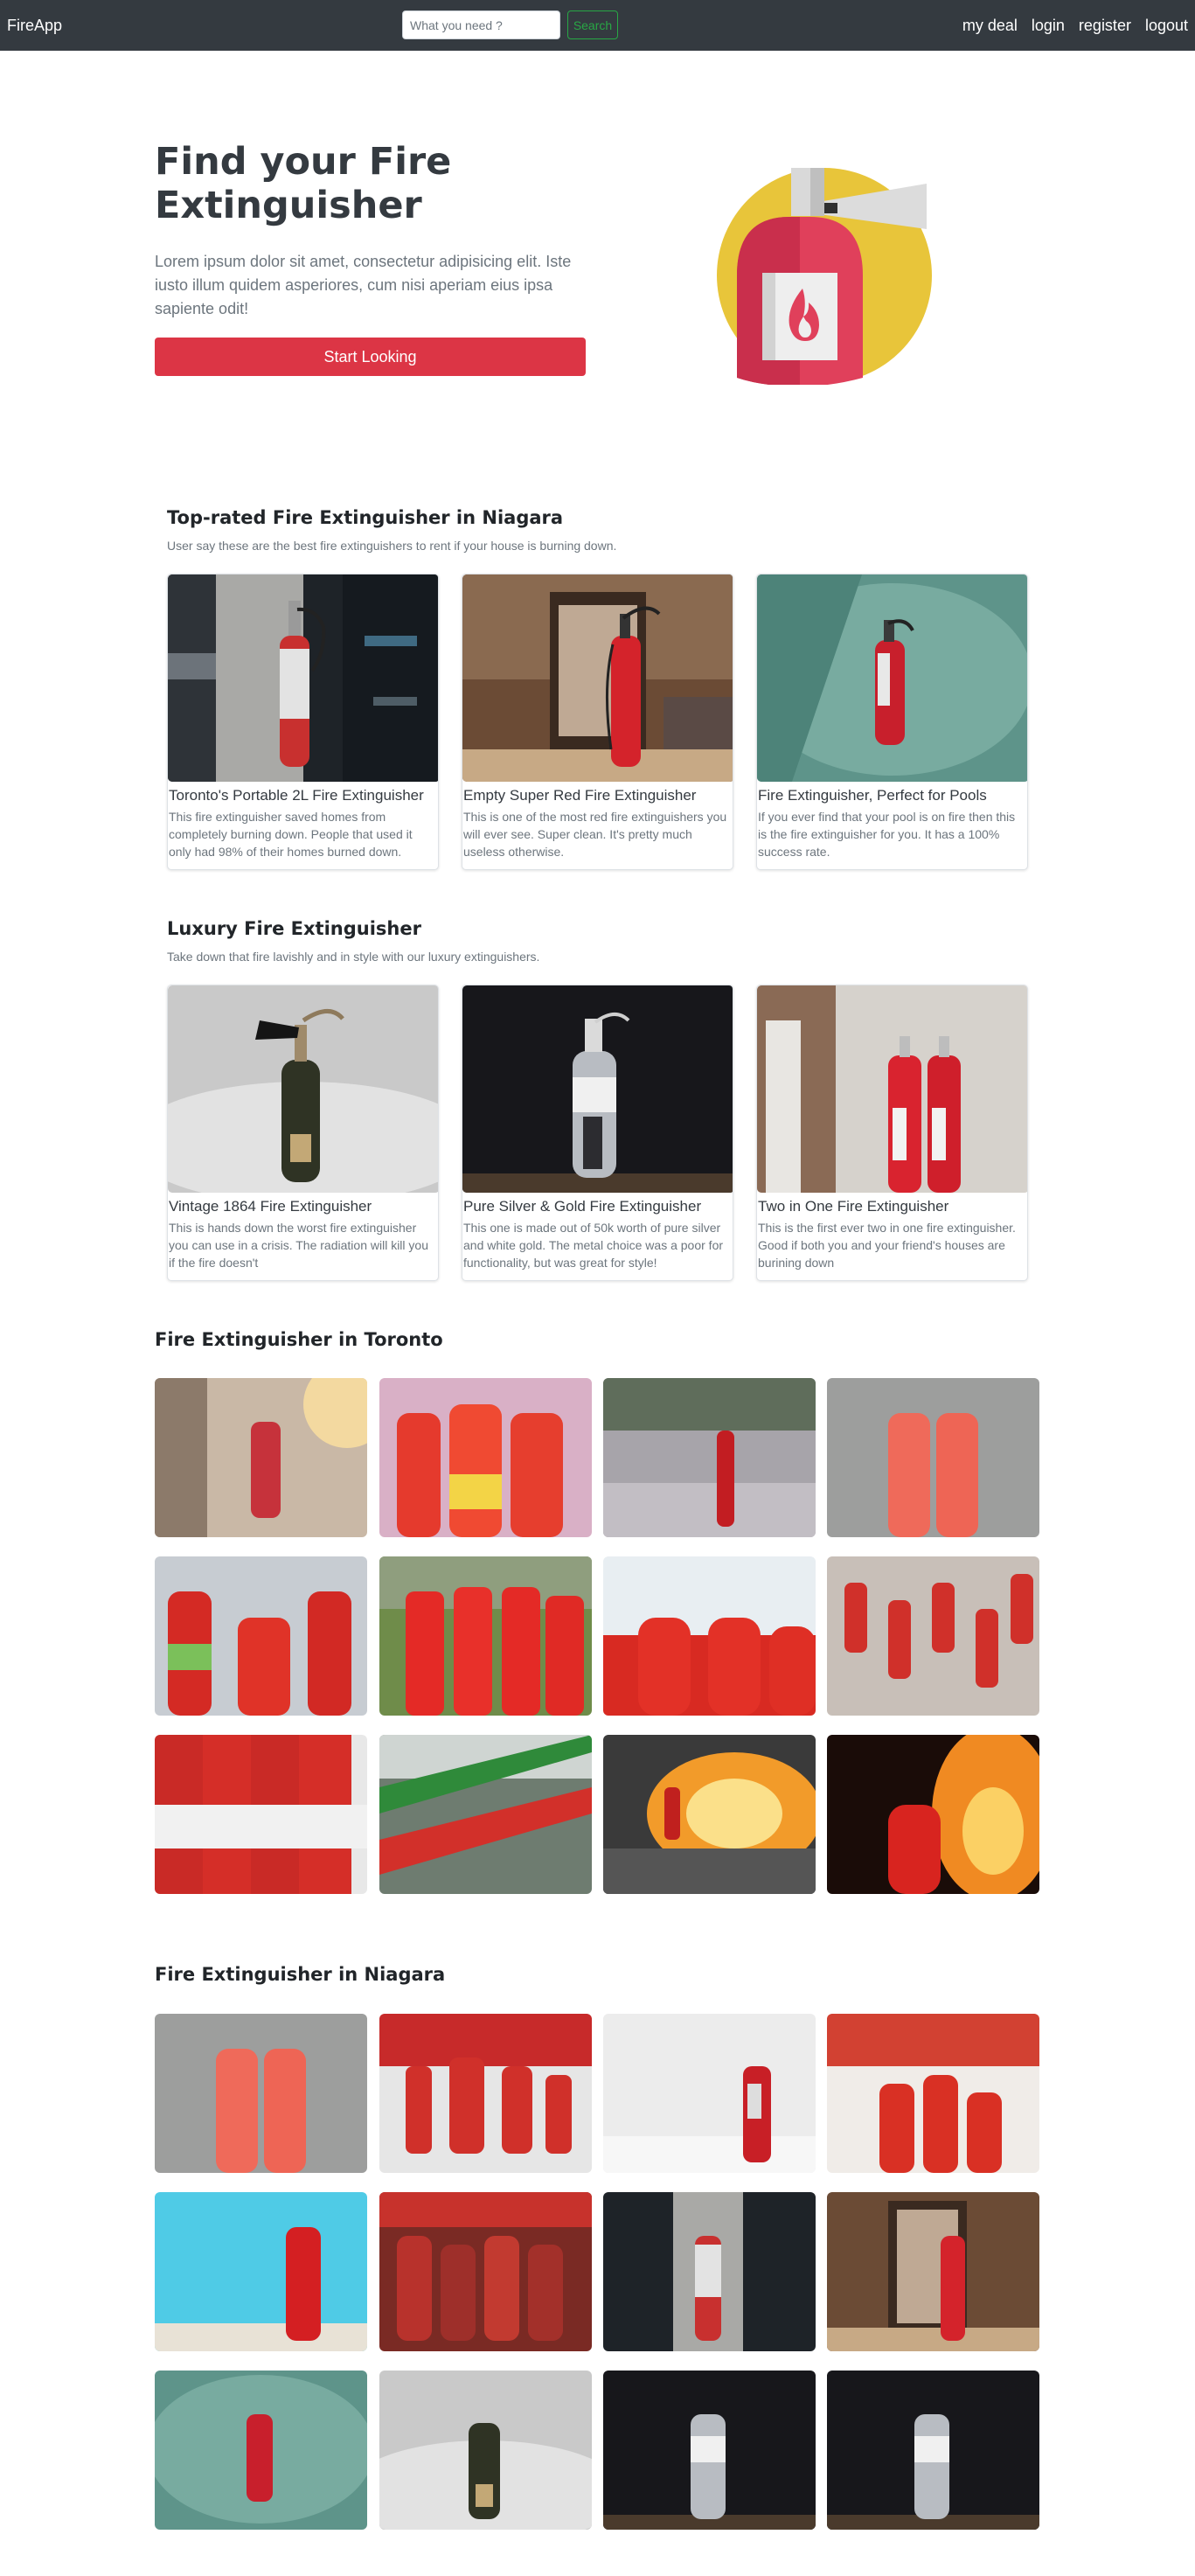 The width and height of the screenshot is (1195, 2576). Describe the element at coordinates (270, 1206) in the screenshot. I see `product-title: Vintage 1864 Fire Extinguisher` at that location.